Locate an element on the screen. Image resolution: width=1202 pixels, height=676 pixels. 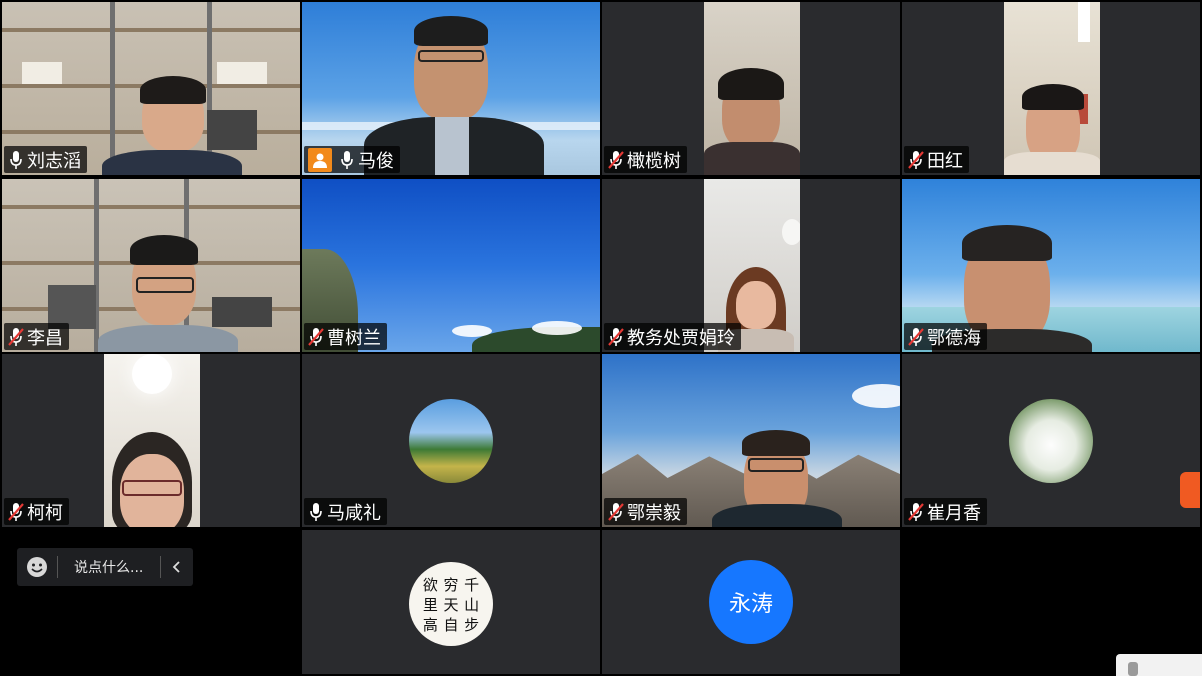
participant-name-bar: 马咸礼 is located at coordinates (345, 511).